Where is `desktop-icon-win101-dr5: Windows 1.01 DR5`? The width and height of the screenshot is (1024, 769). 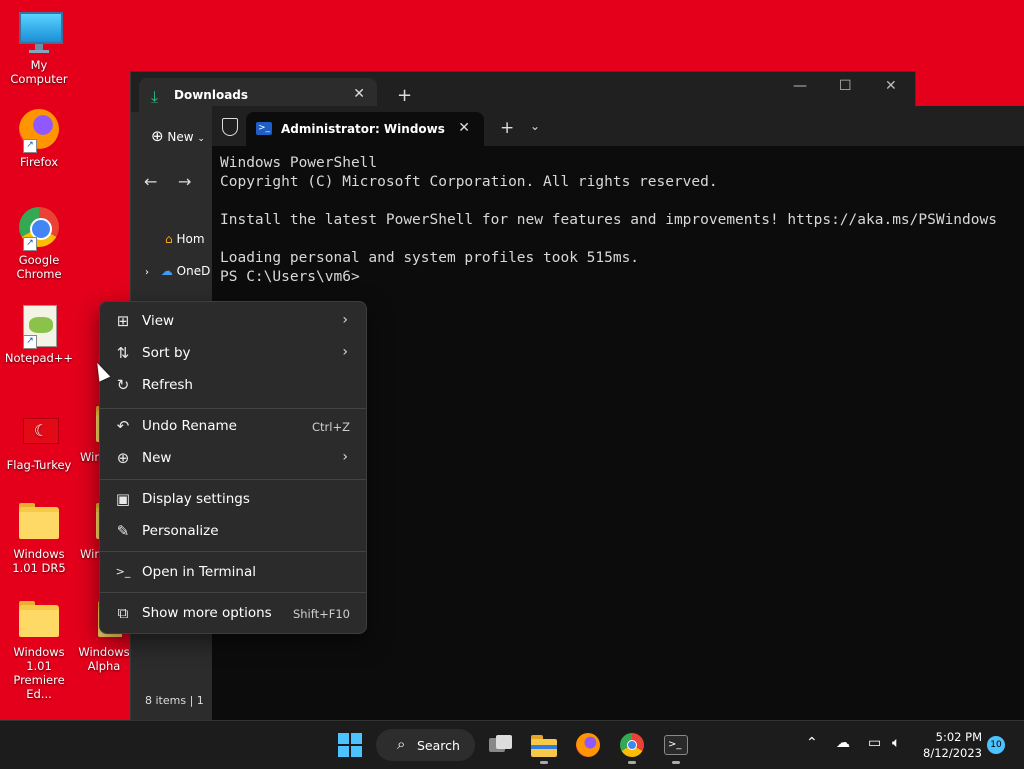 desktop-icon-win101-dr5: Windows 1.01 DR5 is located at coordinates (39, 537).